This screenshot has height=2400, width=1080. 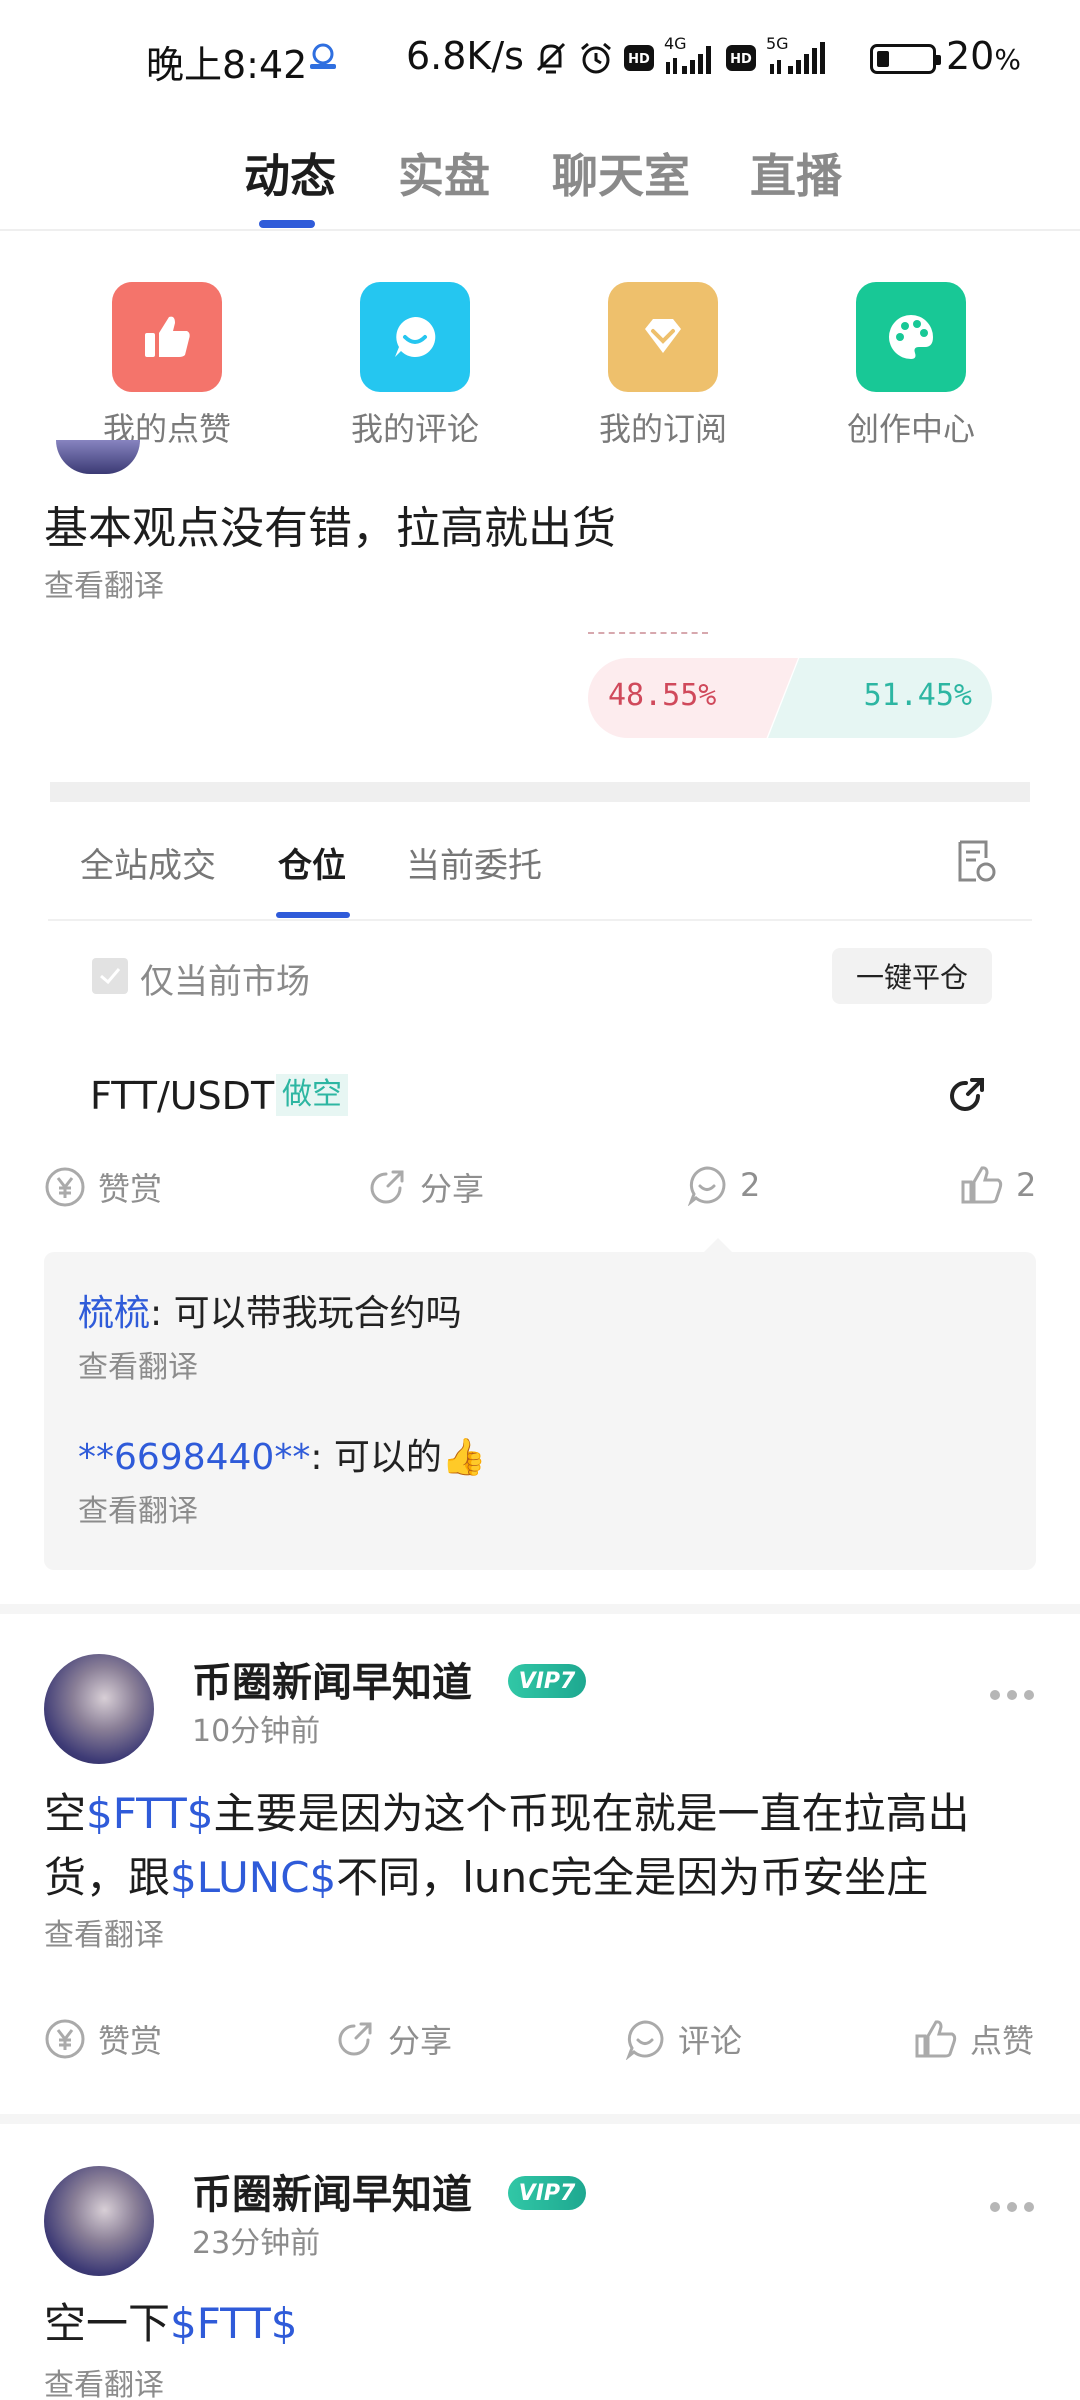 I want to click on like-button: 点赞, so click(x=974, y=2039).